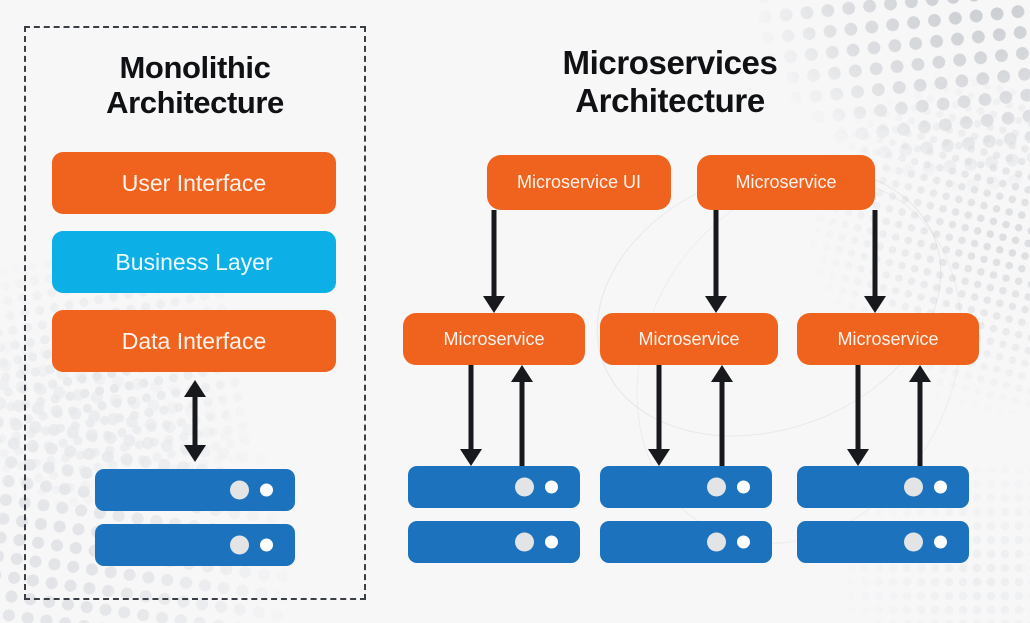 Image resolution: width=1030 pixels, height=623 pixels. What do you see at coordinates (883, 487) in the screenshot?
I see `microservice-server-bar-3a` at bounding box center [883, 487].